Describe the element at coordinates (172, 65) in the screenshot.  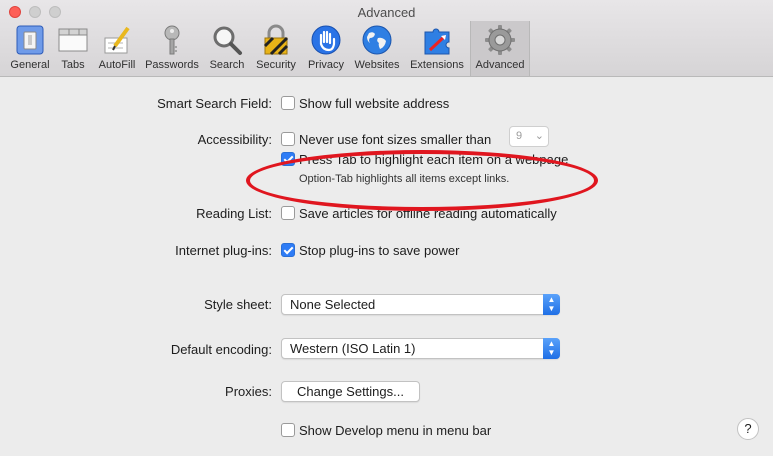
I see `tab-label: Passwords` at that location.